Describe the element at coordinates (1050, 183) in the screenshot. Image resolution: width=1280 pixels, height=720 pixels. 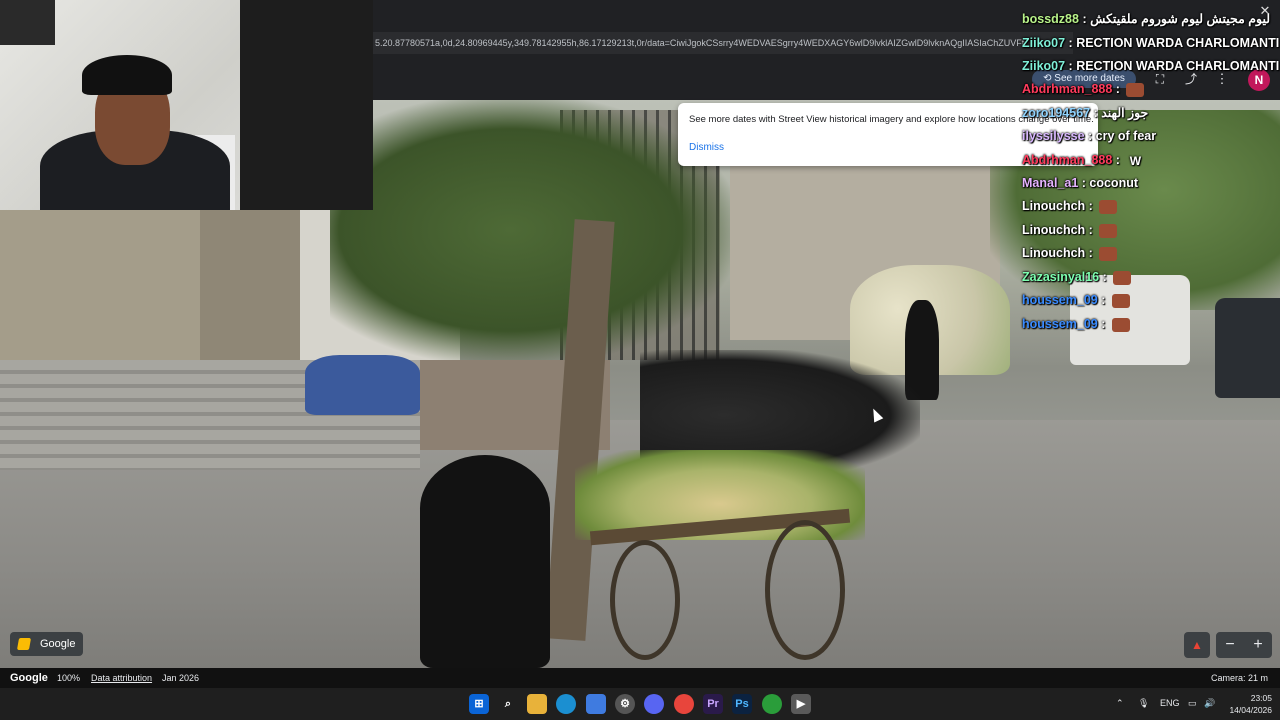
I see `chat-username: Manal_a1` at that location.